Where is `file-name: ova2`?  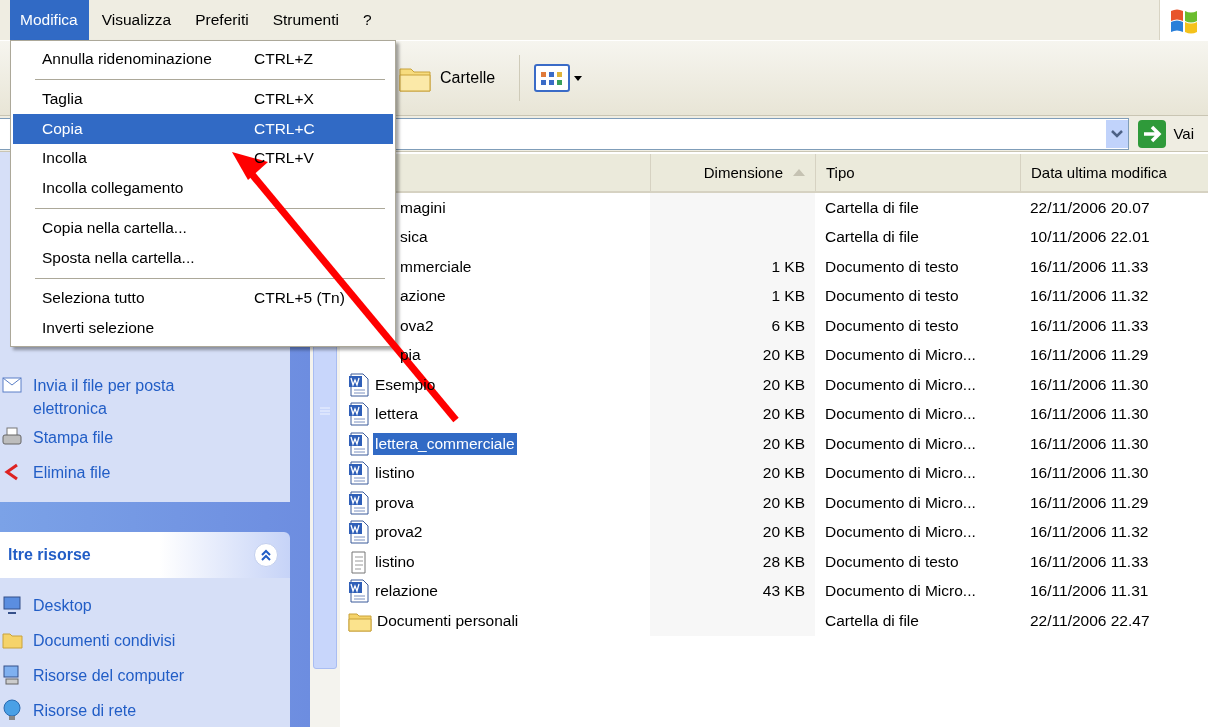
file-name: ova2 is located at coordinates (417, 325).